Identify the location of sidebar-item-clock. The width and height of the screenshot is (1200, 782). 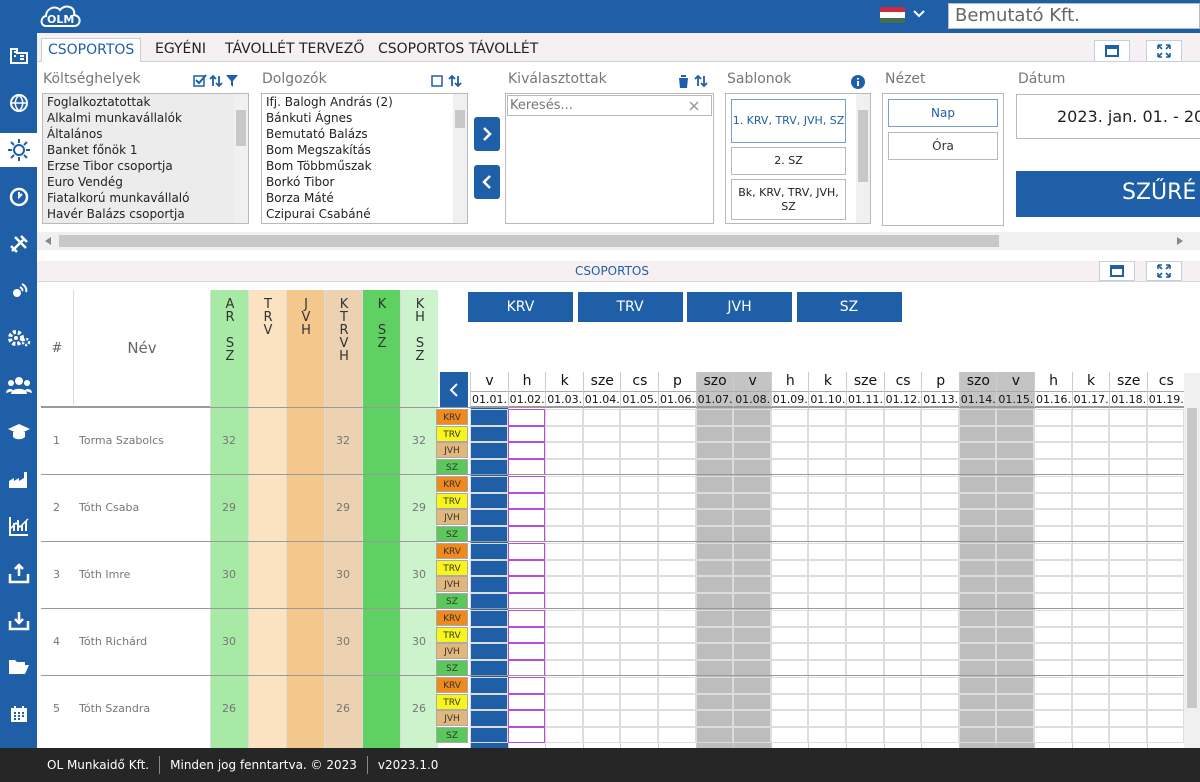
(18, 197).